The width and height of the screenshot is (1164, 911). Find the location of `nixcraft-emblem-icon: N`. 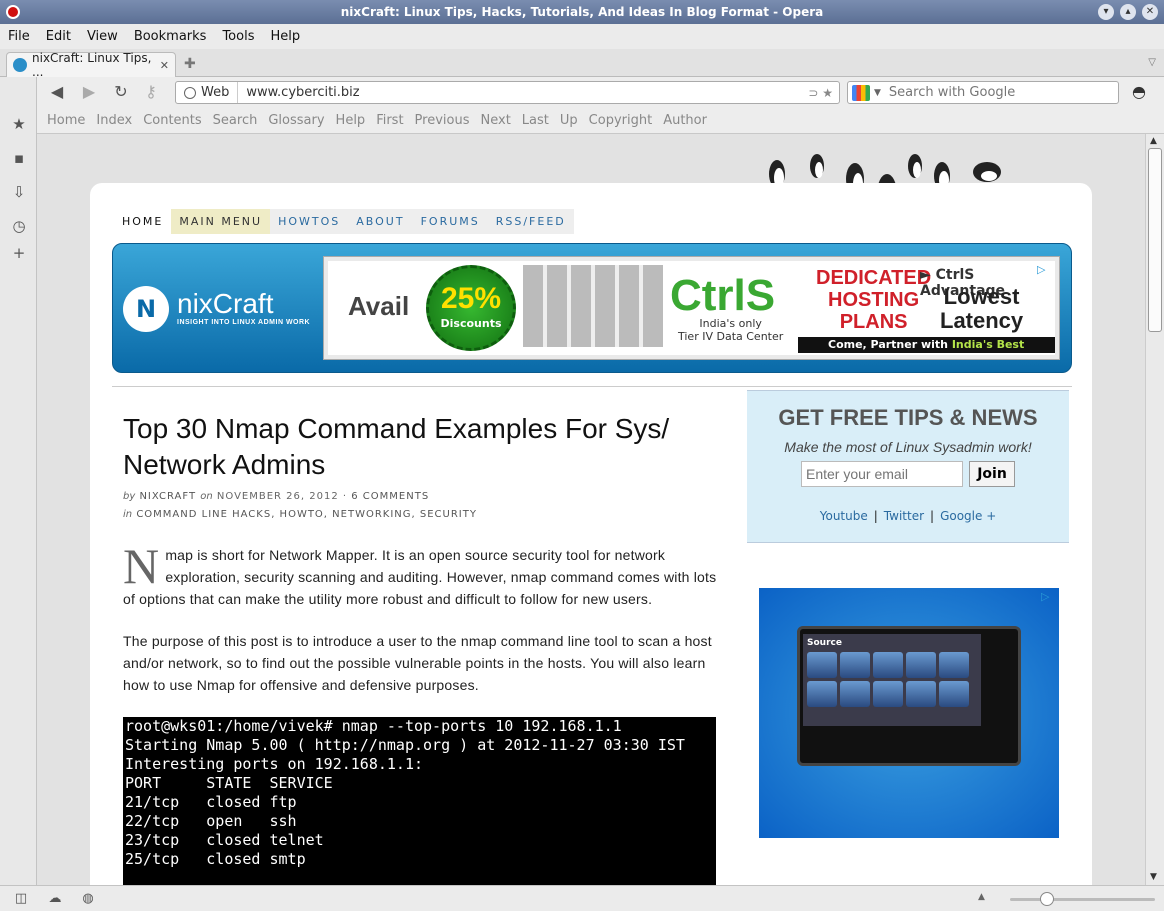

nixcraft-emblem-icon: N is located at coordinates (146, 309).